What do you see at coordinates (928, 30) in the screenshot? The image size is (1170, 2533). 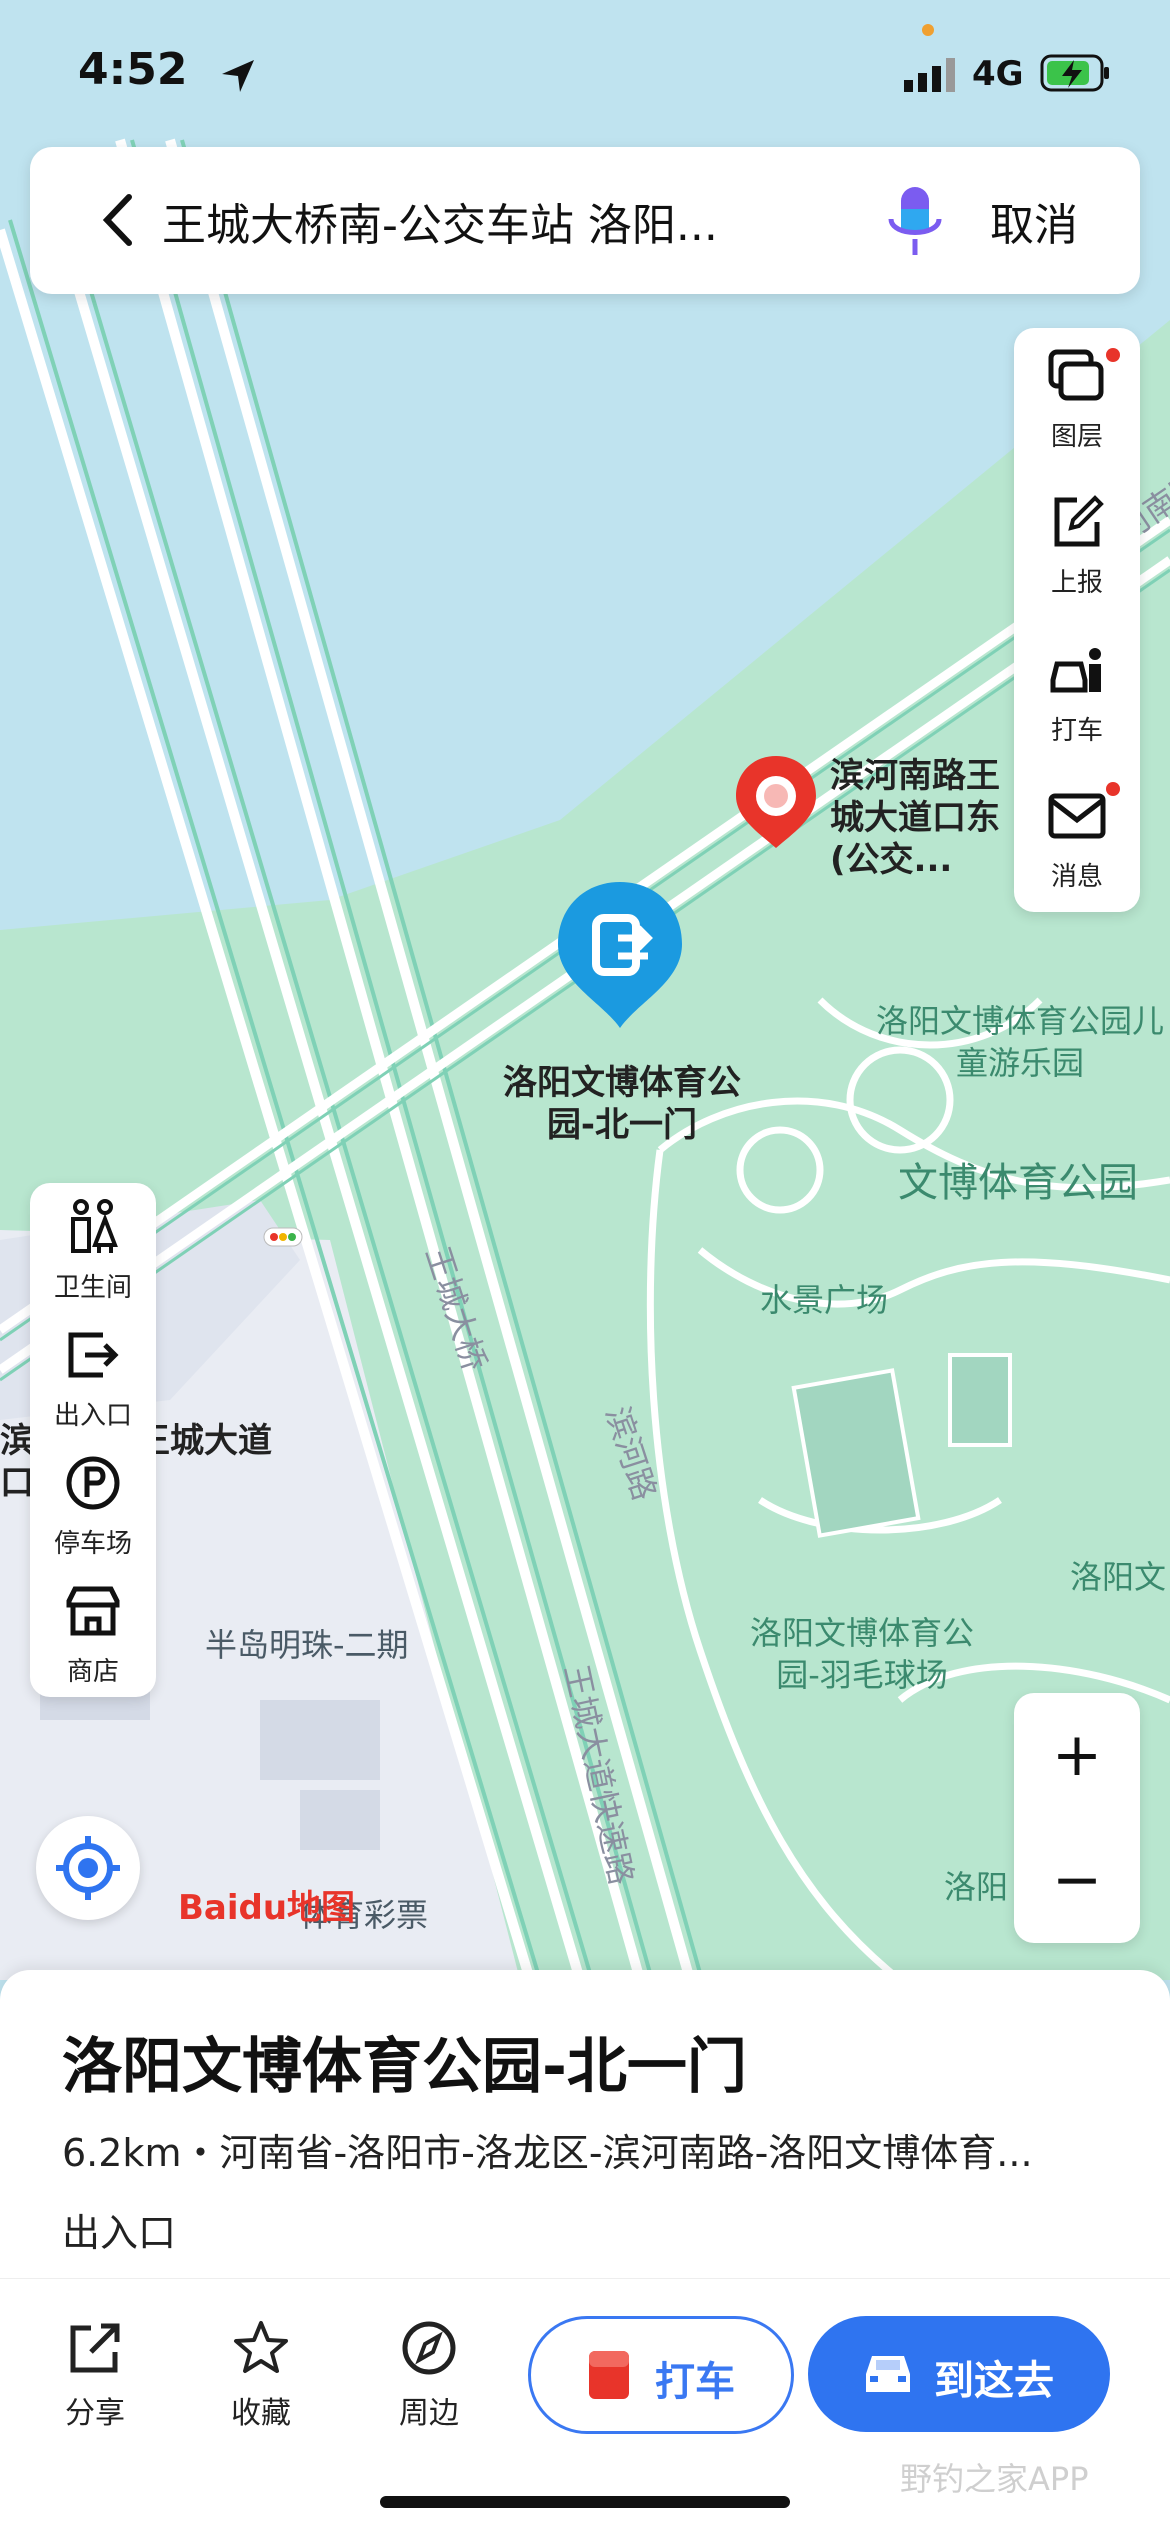 I see `orange-dot-indicator` at bounding box center [928, 30].